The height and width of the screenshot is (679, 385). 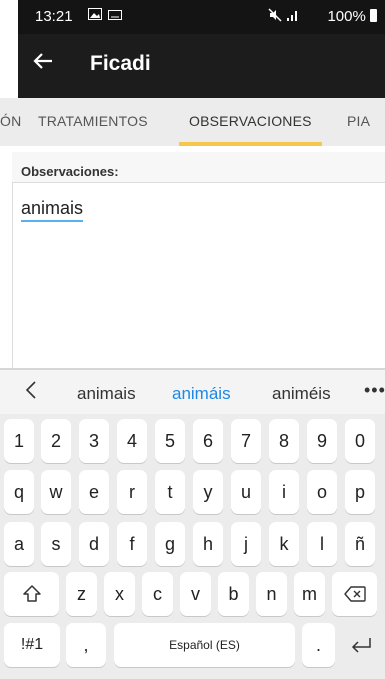 What do you see at coordinates (246, 492) in the screenshot?
I see `key-u: u` at bounding box center [246, 492].